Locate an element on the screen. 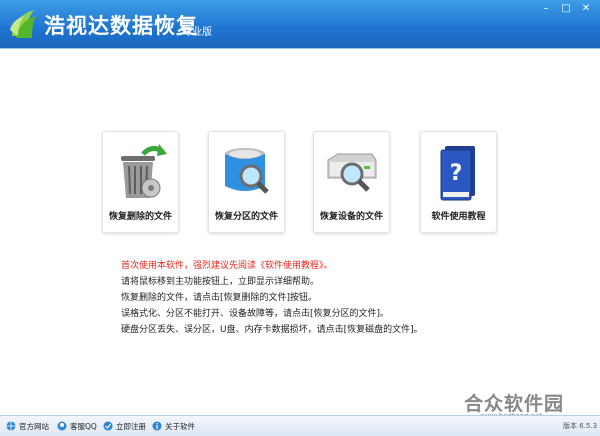 This screenshot has width=600, height=436. tile-label: 恢复设备的文件 is located at coordinates (351, 217).